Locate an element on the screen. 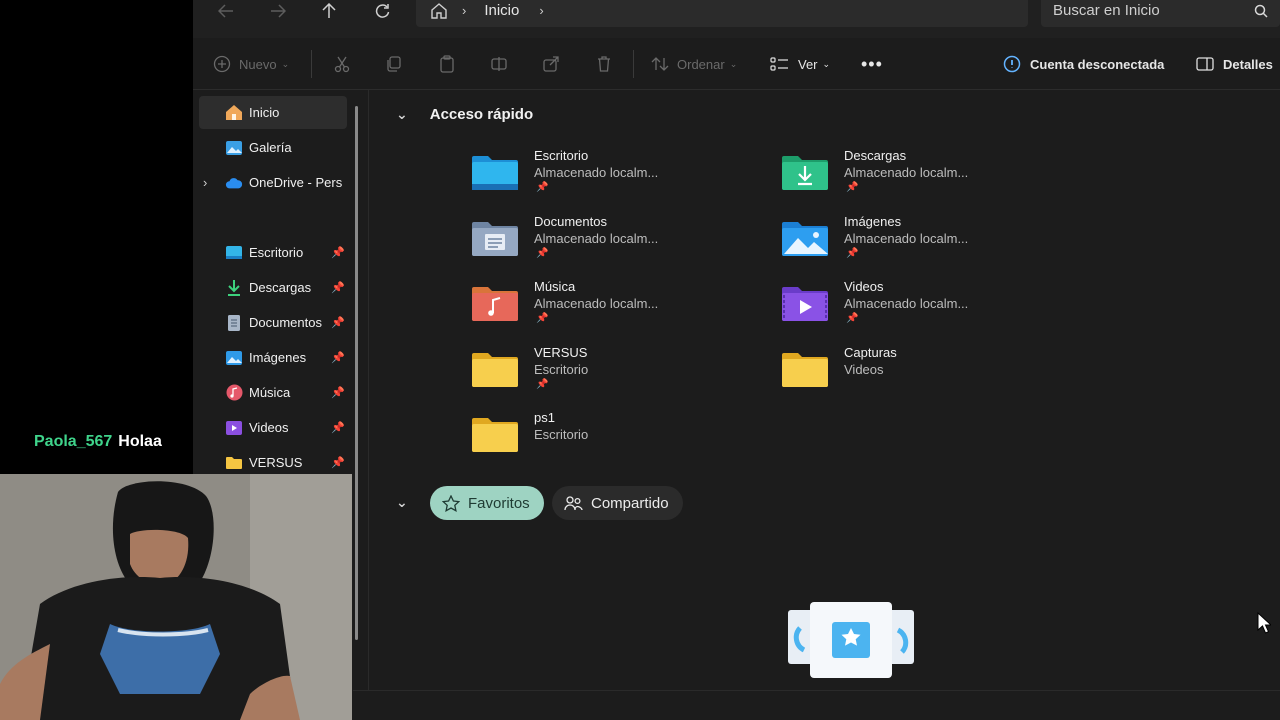 The width and height of the screenshot is (1280, 720). item-location: Videos is located at coordinates (864, 369).